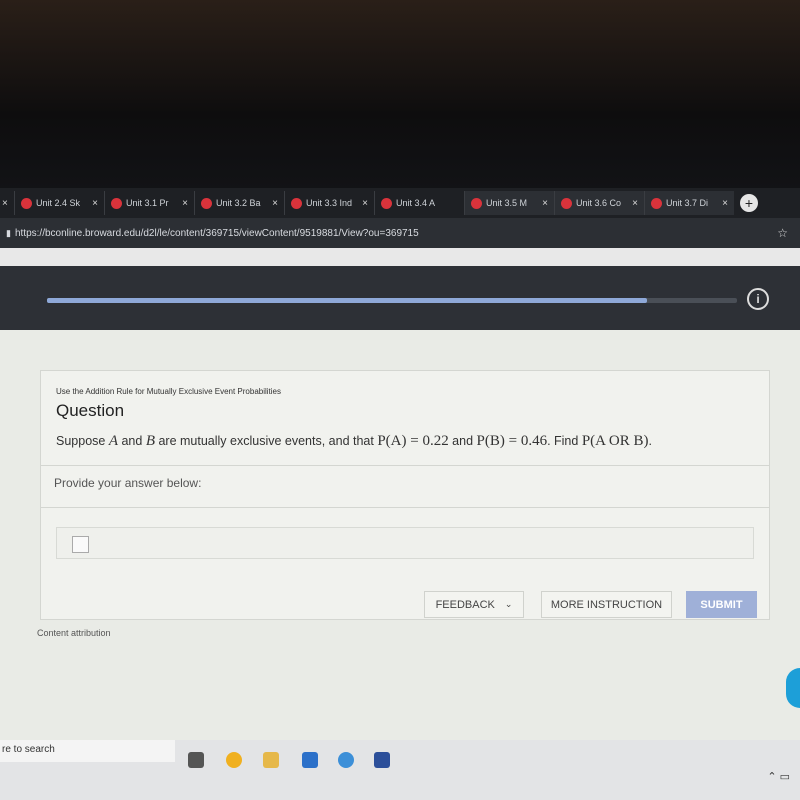  What do you see at coordinates (382, 760) in the screenshot?
I see `app-icon` at bounding box center [382, 760].